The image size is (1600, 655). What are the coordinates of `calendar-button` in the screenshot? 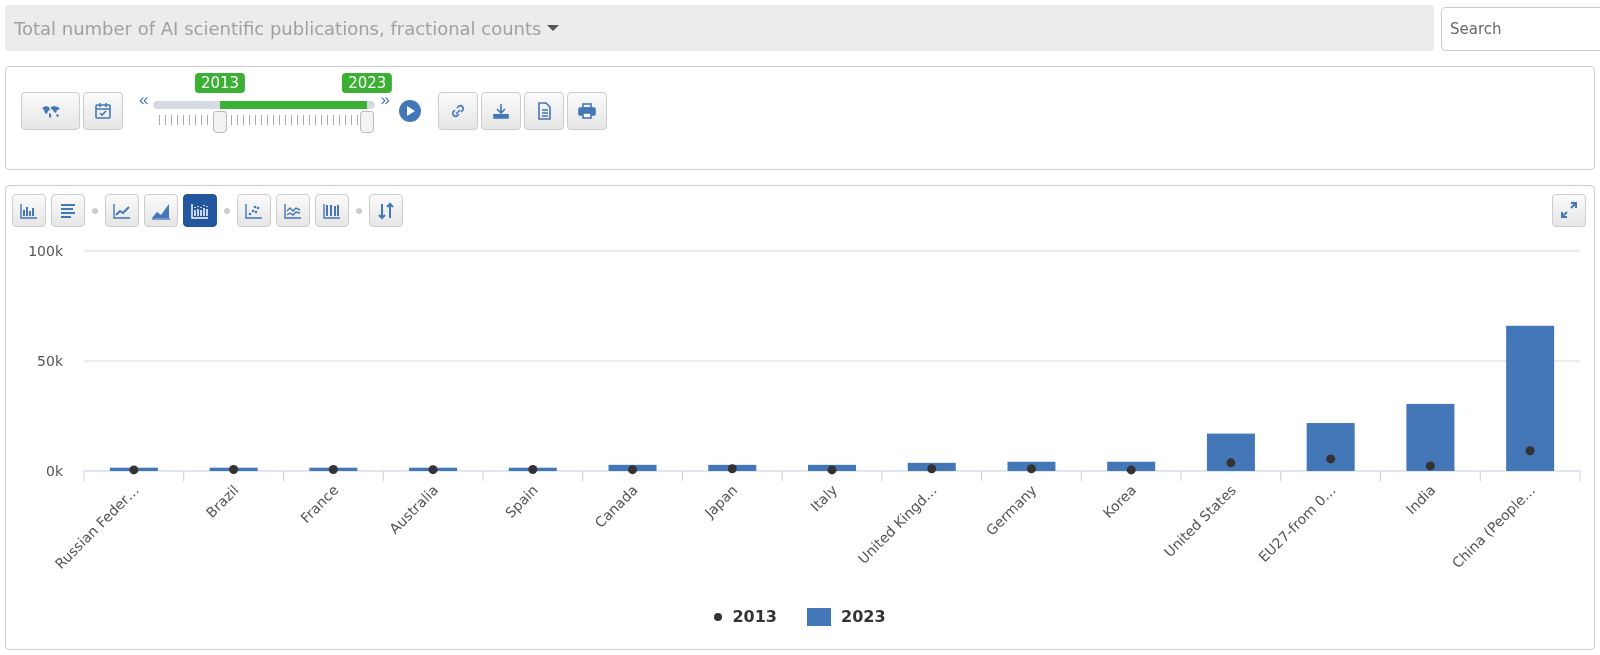 It's located at (103, 111).